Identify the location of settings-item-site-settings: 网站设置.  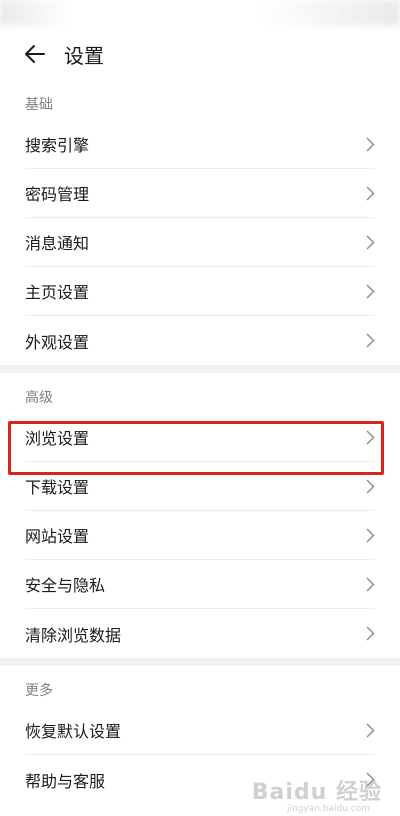
(200, 535).